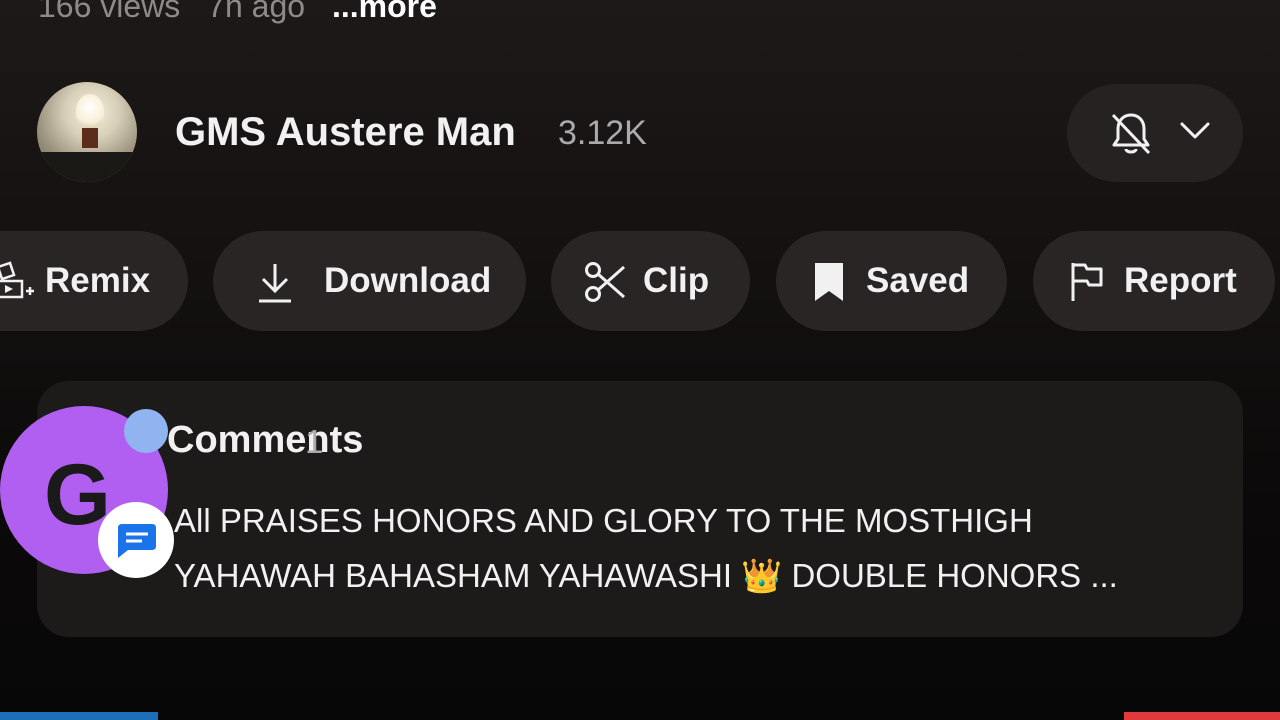  Describe the element at coordinates (79, 716) in the screenshot. I see `progress-strip-left` at that location.